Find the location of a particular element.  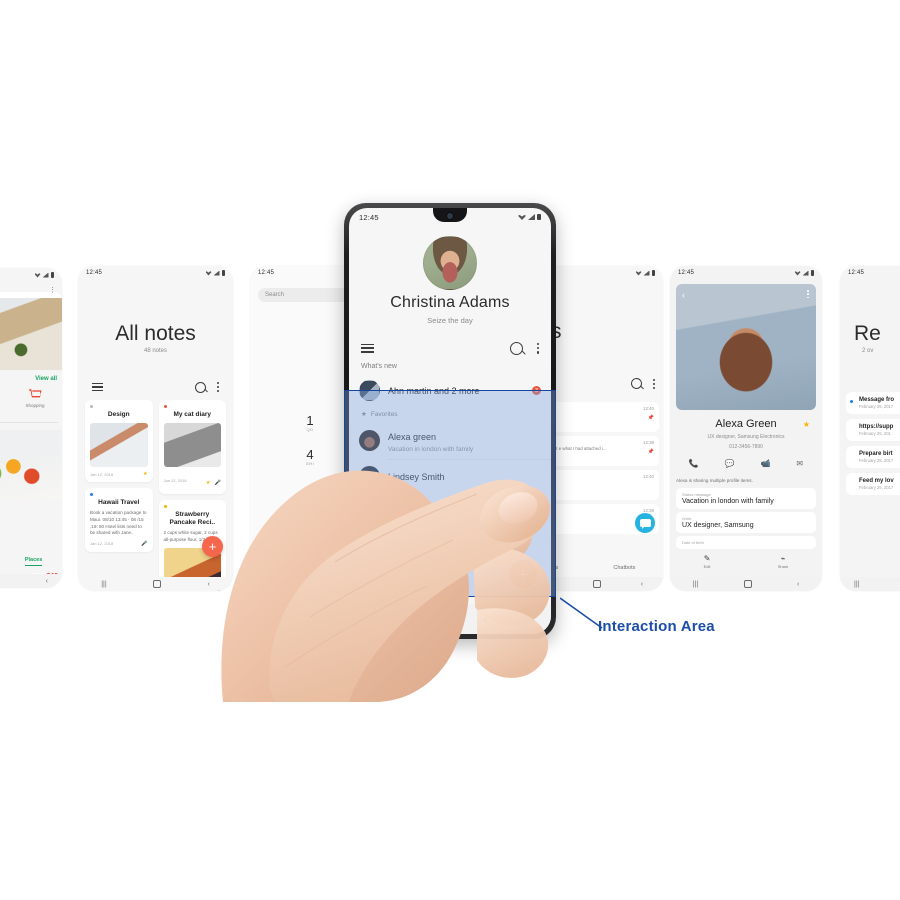

quick-actions: me xes Shopping is located at coordinates (31, 403).